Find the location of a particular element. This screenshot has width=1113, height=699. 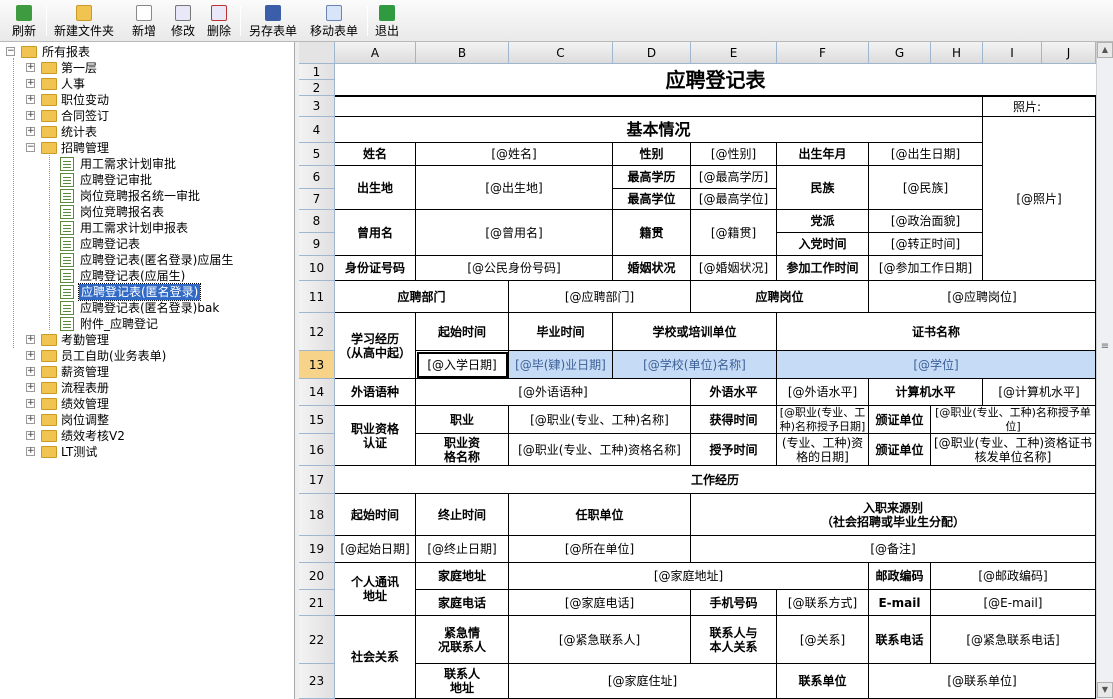

col-header: G is located at coordinates (900, 53).